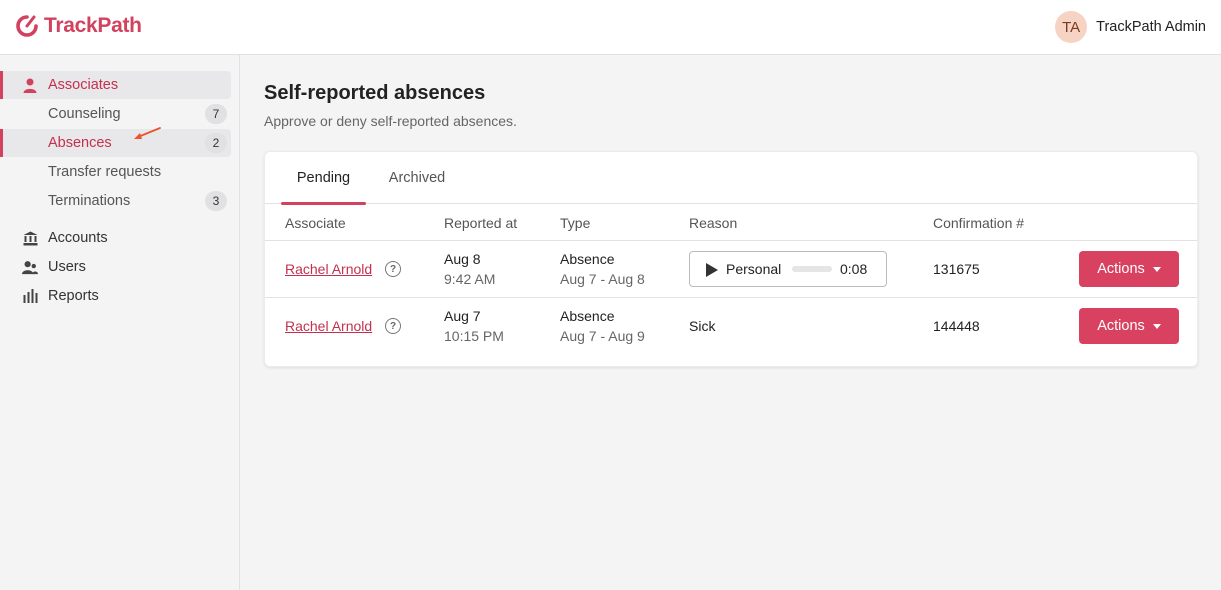 The image size is (1221, 590). Describe the element at coordinates (67, 267) in the screenshot. I see `sidebar-item-label: Users` at that location.